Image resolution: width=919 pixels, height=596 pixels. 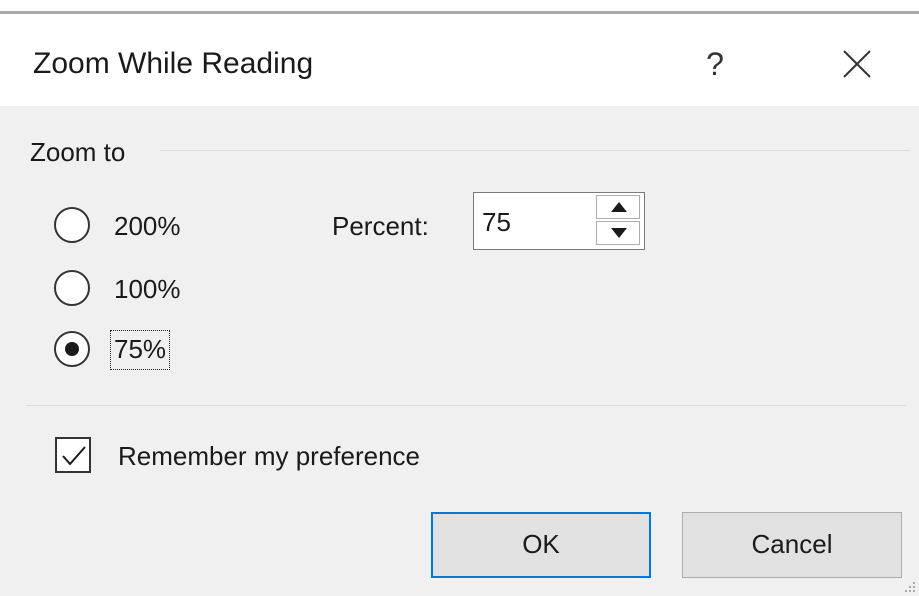 I want to click on help-button: ?, so click(x=715, y=64).